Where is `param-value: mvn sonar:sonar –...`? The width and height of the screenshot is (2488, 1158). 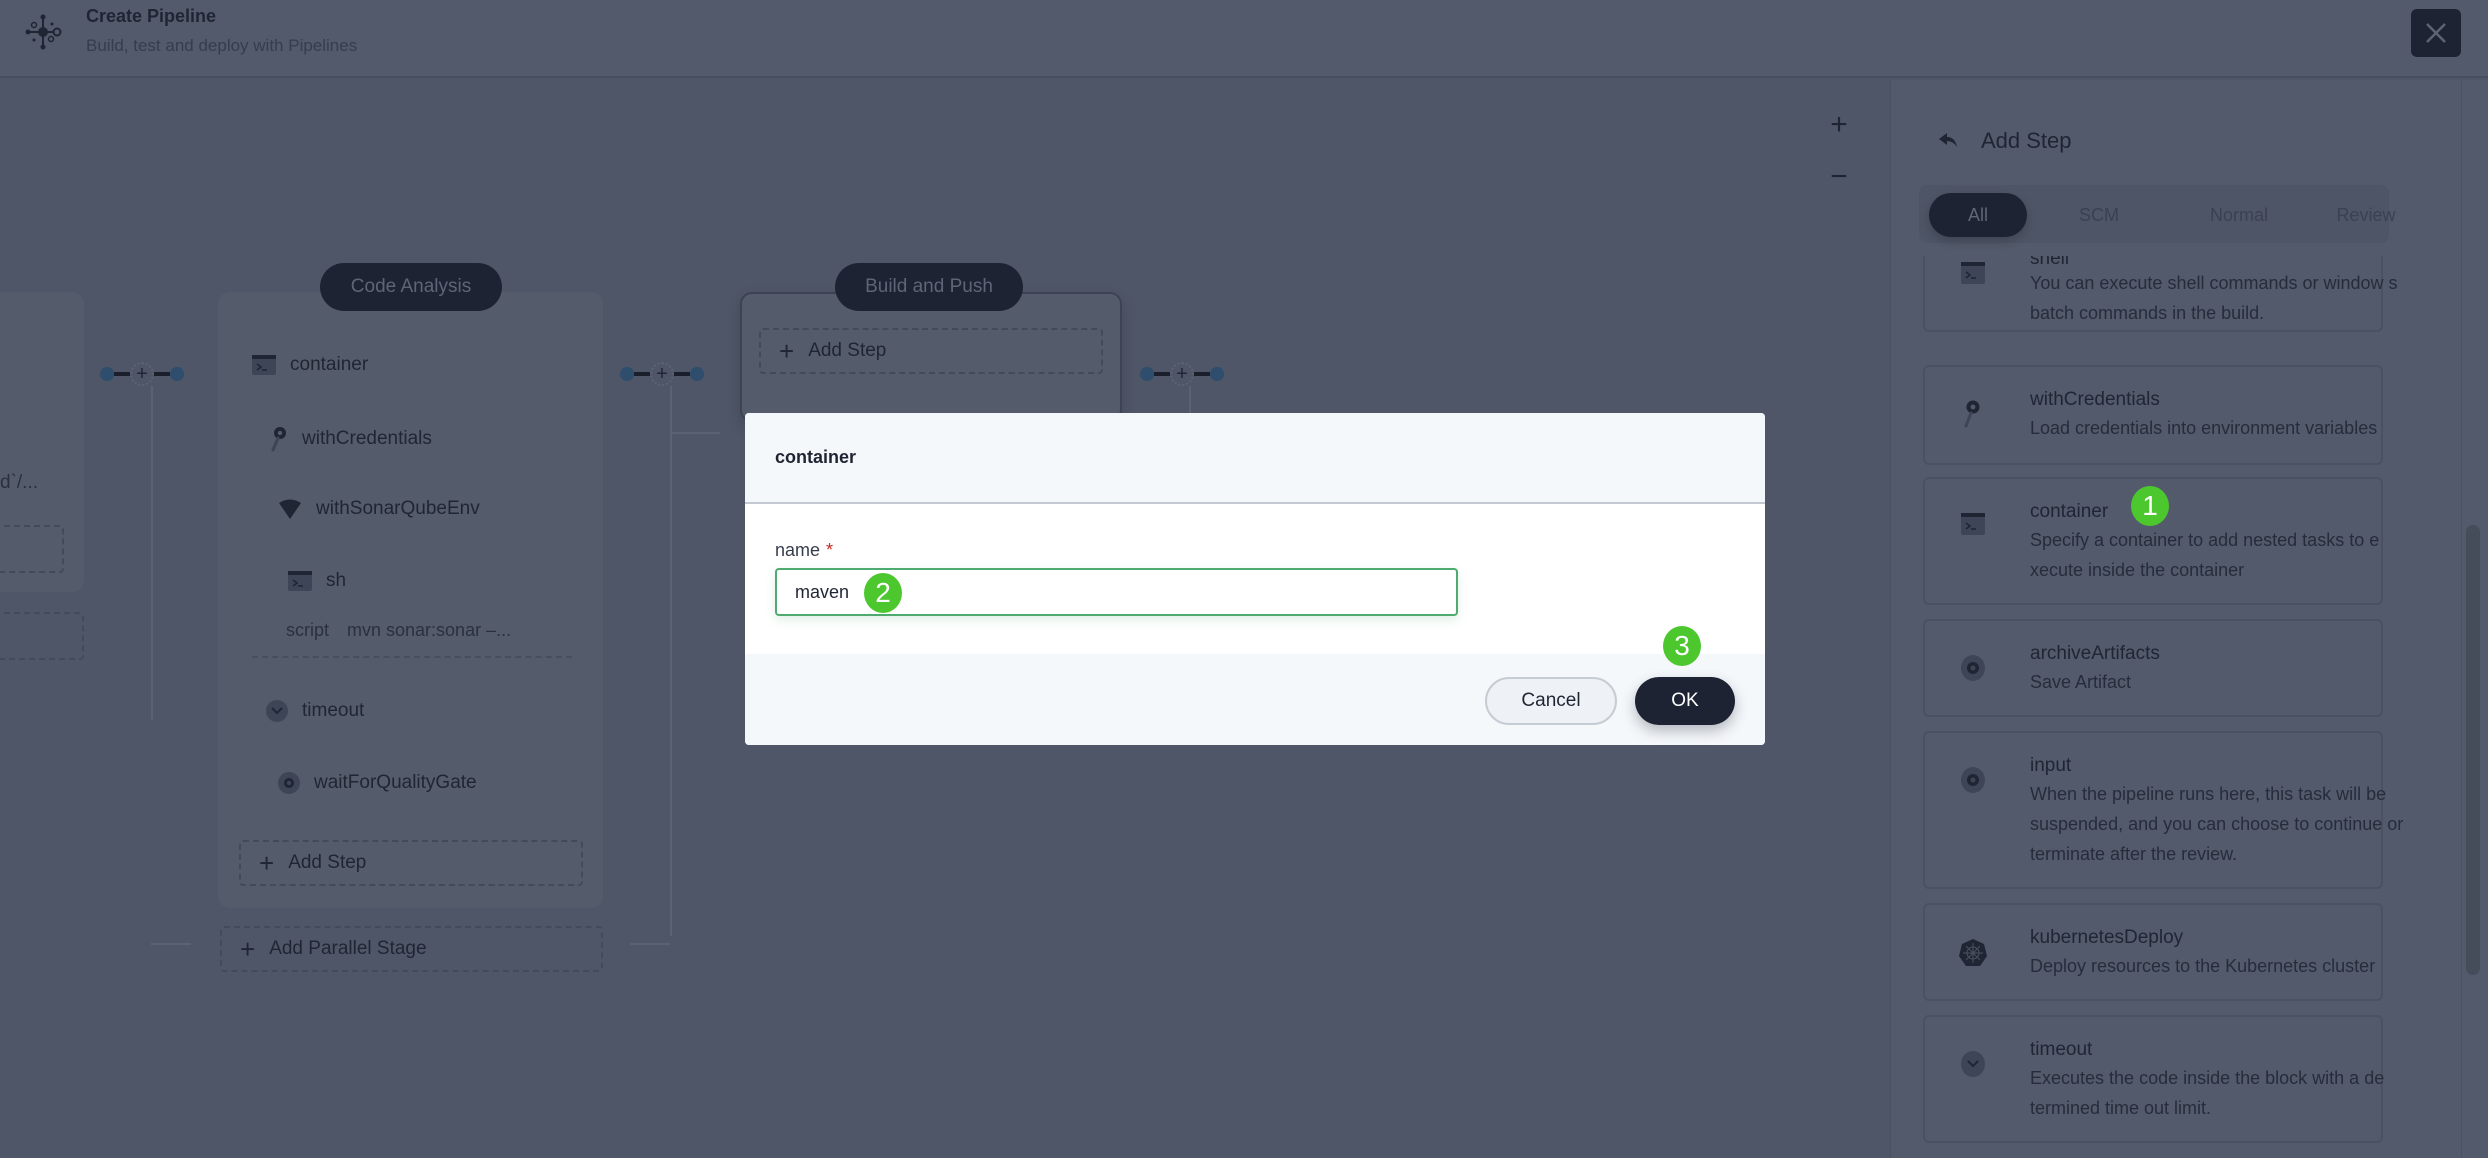 param-value: mvn sonar:sonar –... is located at coordinates (429, 630).